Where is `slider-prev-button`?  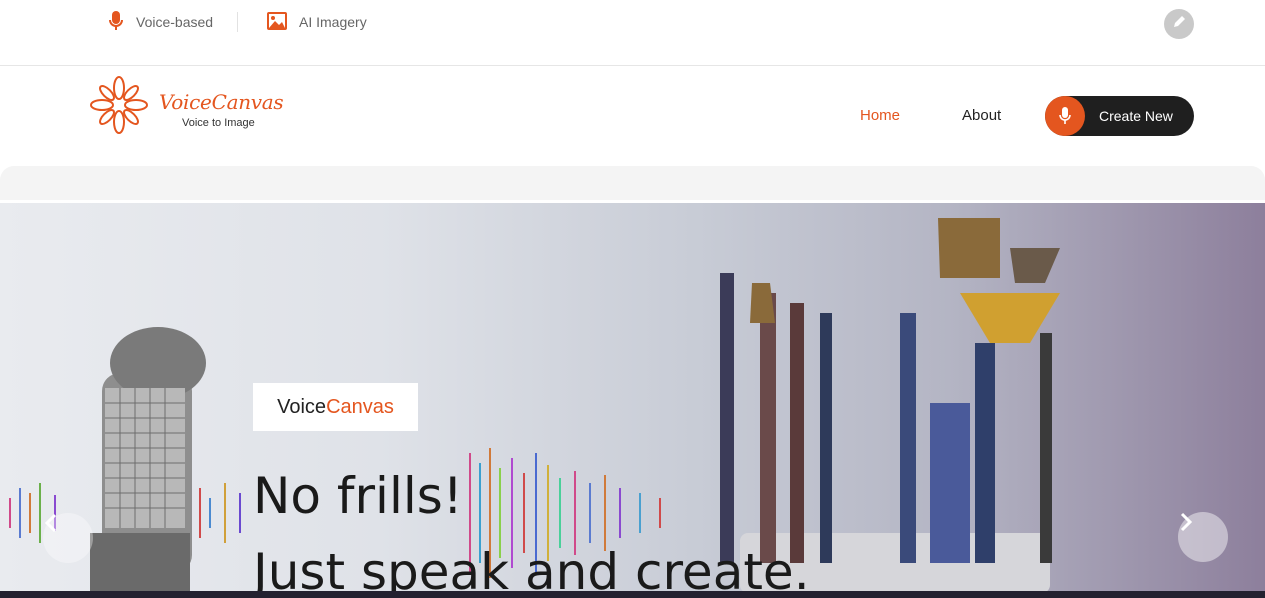
slider-prev-button is located at coordinates (68, 538).